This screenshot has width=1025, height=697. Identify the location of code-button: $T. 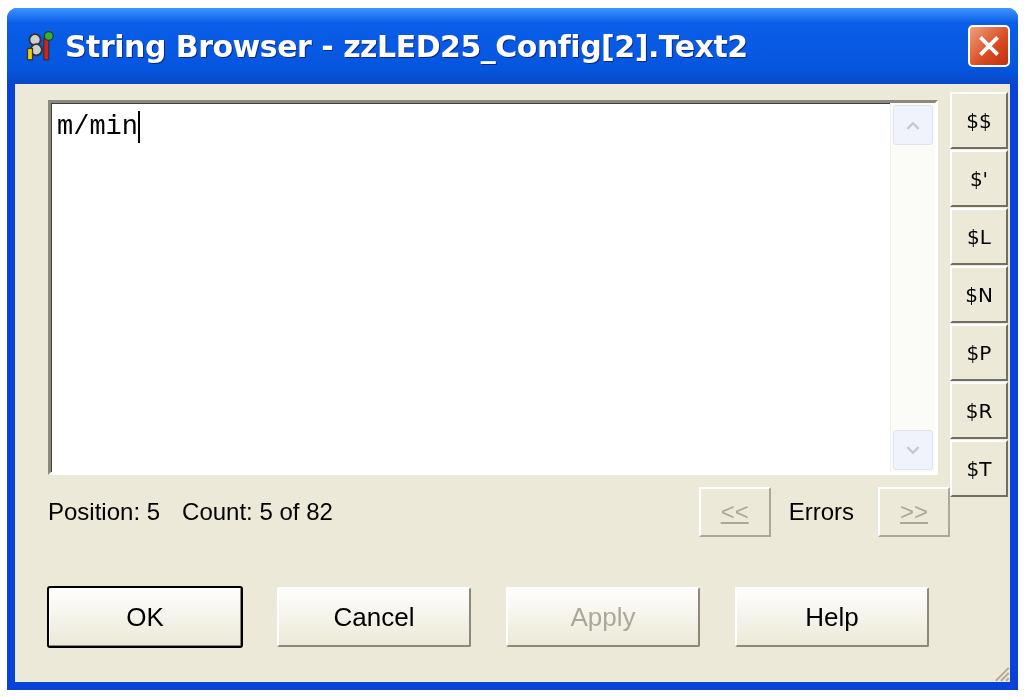
(979, 468).